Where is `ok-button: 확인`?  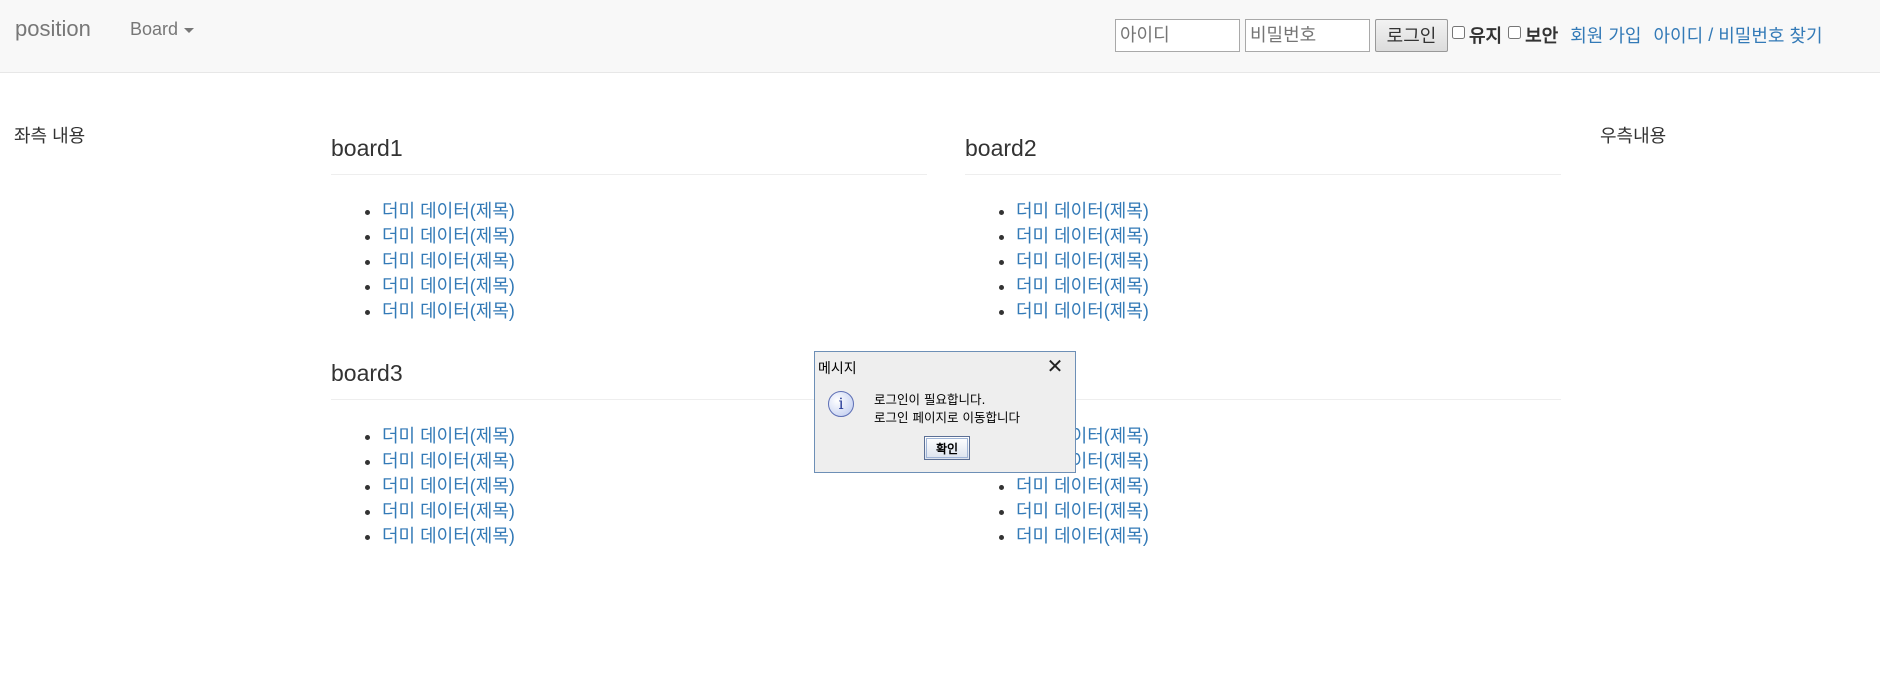 ok-button: 확인 is located at coordinates (947, 448).